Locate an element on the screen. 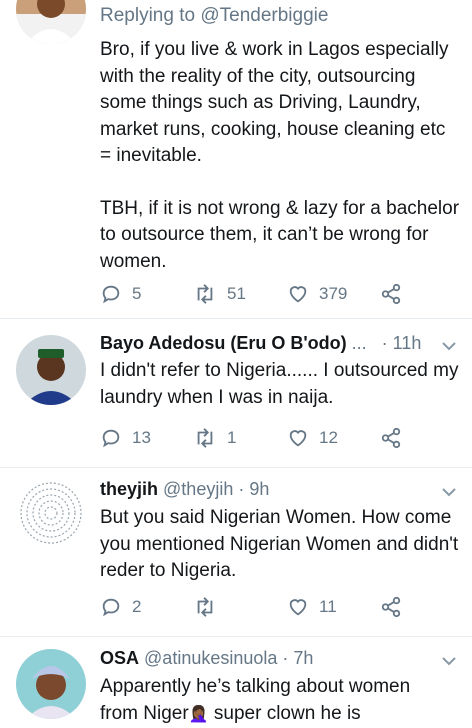 Image resolution: width=472 pixels, height=728 pixels. replying-to: Replying to @Tenderbiggie is located at coordinates (214, 16).